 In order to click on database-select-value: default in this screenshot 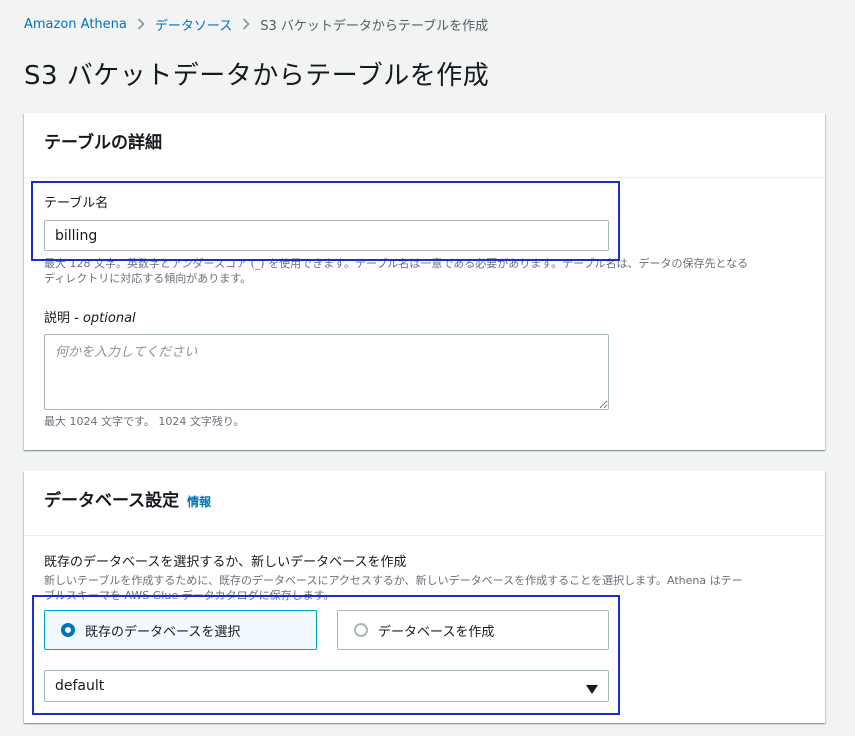, I will do `click(80, 686)`.